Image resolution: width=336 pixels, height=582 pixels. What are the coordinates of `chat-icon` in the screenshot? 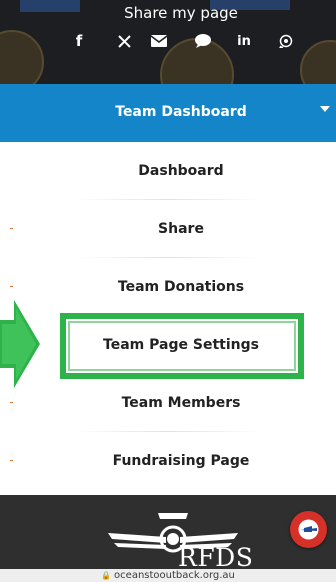 It's located at (203, 41).